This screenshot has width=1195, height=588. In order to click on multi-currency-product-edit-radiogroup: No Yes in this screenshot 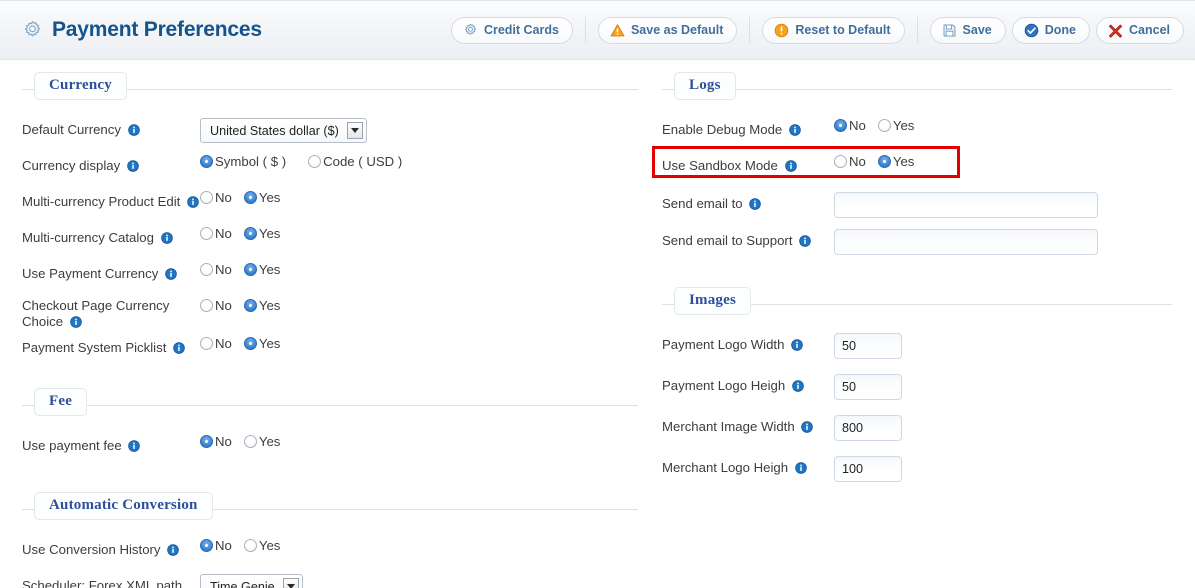, I will do `click(419, 197)`.